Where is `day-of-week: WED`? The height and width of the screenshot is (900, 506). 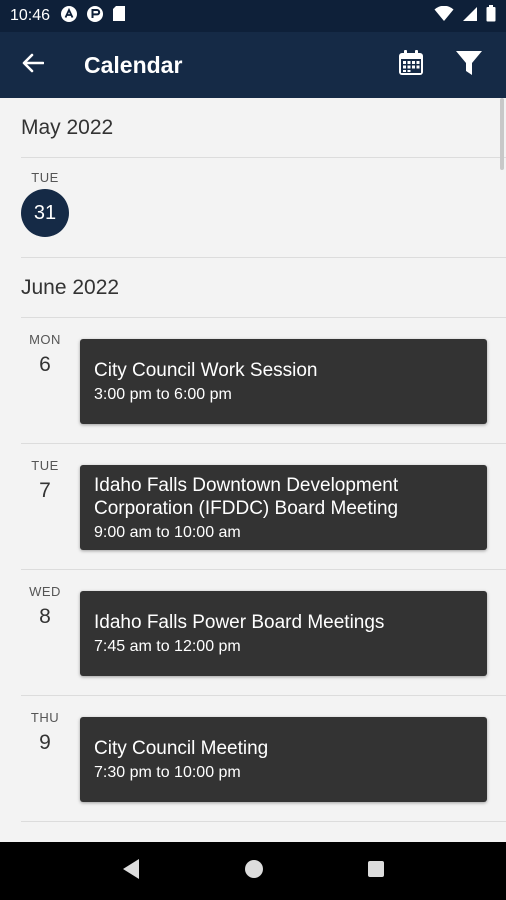 day-of-week: WED is located at coordinates (45, 591).